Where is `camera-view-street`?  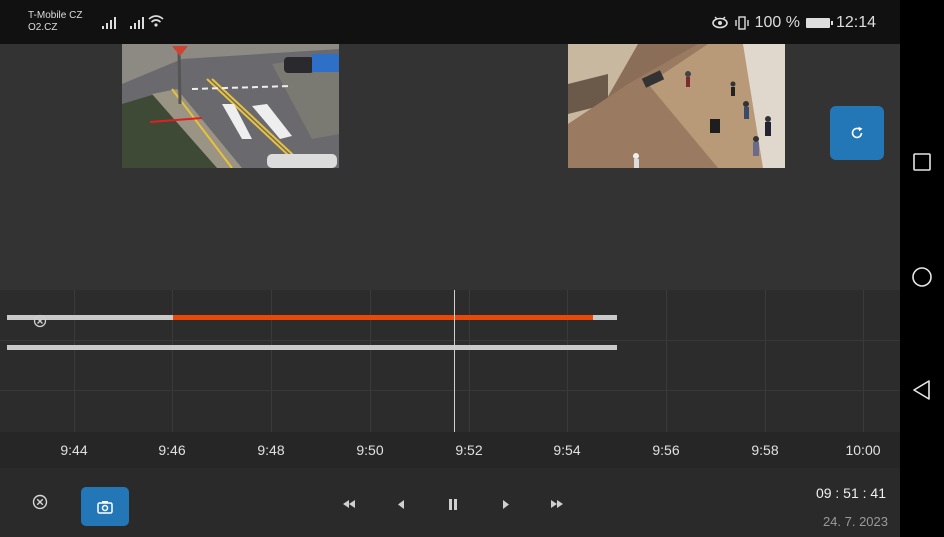 camera-view-street is located at coordinates (676, 106).